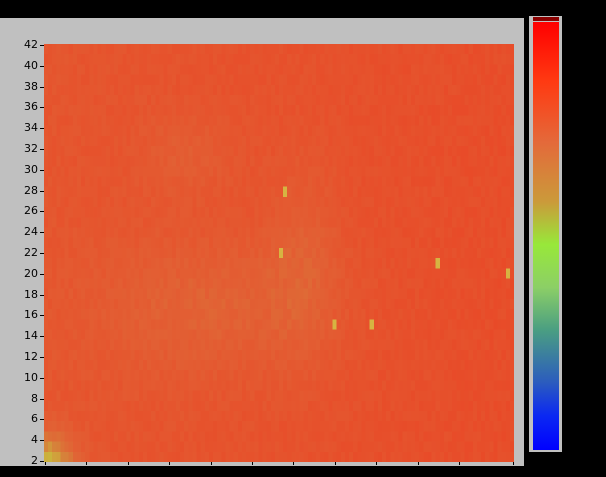 The image size is (606, 477). I want to click on y-tick-label: 40, so click(31, 65).